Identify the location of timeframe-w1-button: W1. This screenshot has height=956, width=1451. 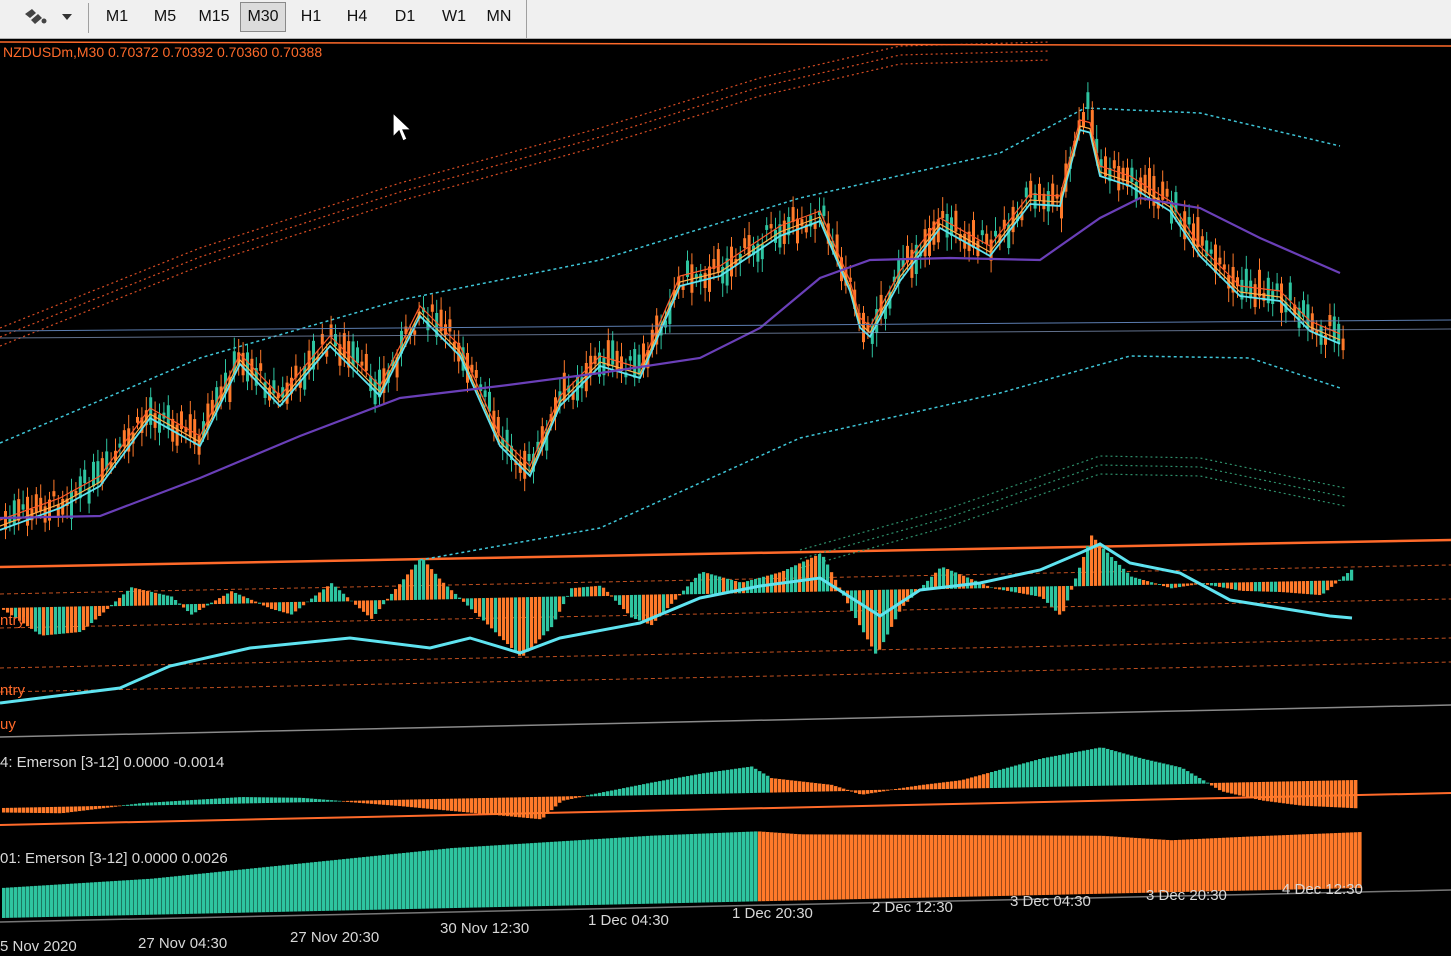
(454, 17).